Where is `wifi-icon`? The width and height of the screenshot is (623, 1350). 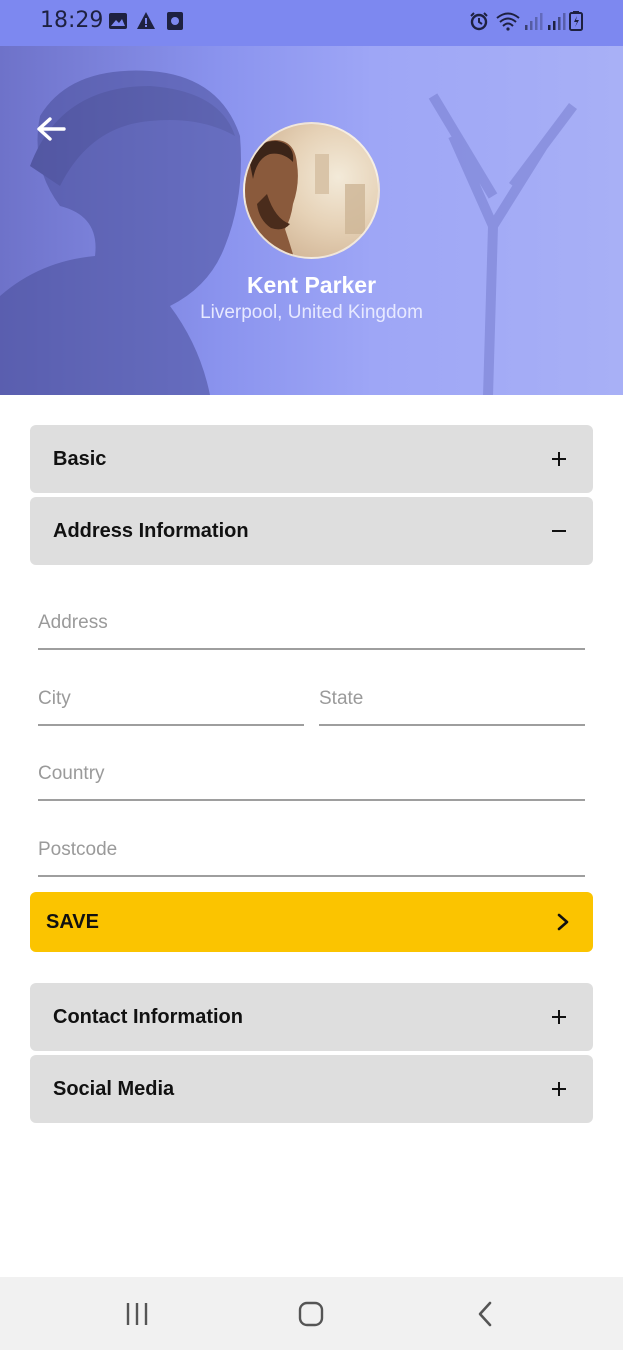
wifi-icon is located at coordinates (508, 21).